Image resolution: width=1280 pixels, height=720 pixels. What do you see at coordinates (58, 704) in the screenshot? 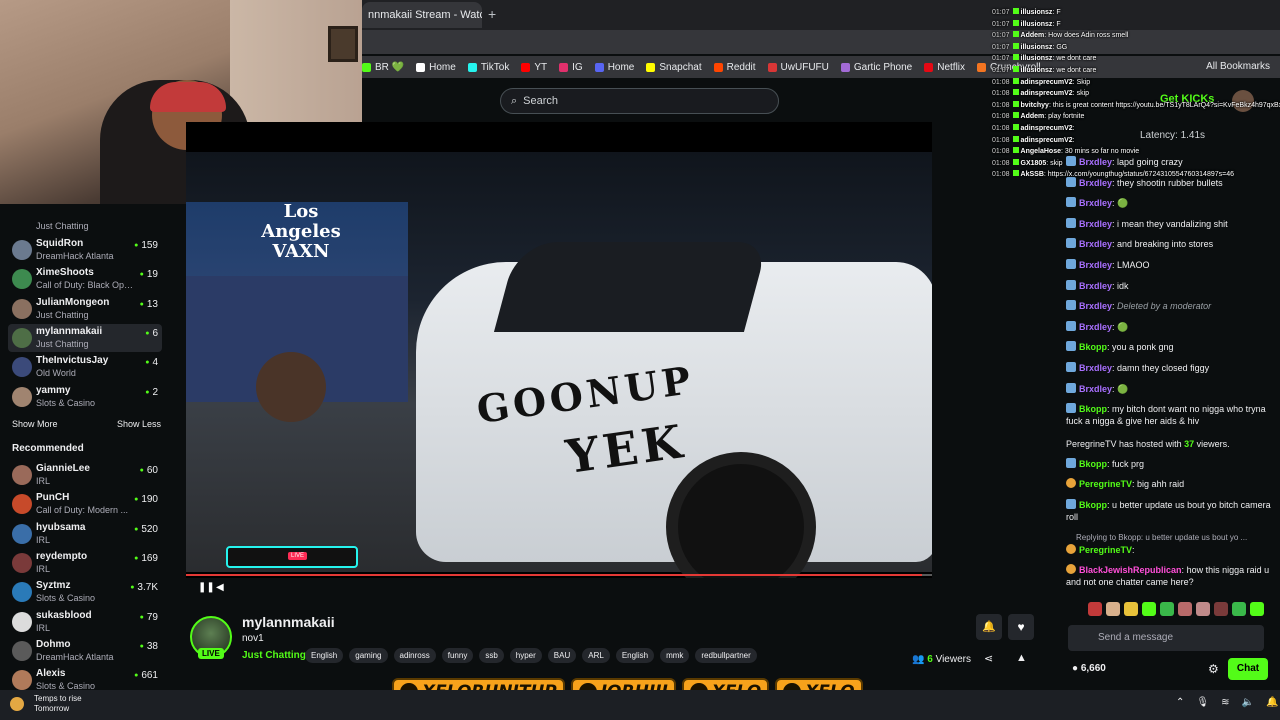
I see `weather-widget: Temps to rise Tomorrow` at bounding box center [58, 704].